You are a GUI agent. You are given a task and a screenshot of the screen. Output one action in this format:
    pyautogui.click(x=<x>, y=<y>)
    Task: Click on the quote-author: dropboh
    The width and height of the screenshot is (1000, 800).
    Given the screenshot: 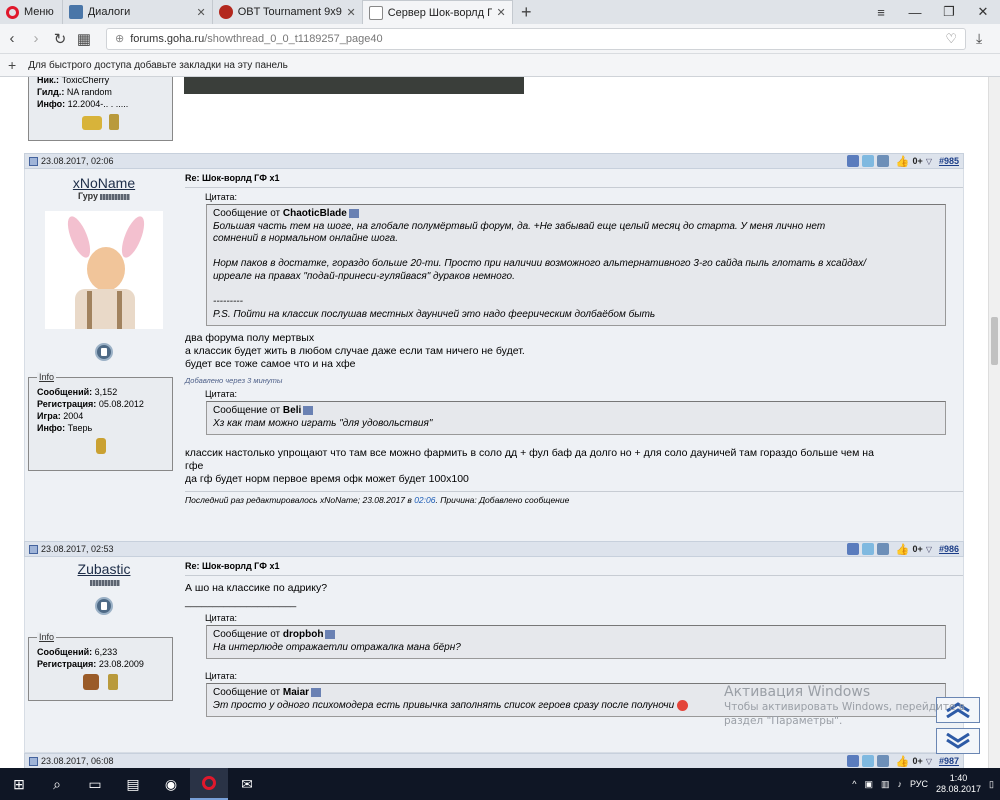 What is the action you would take?
    pyautogui.click(x=303, y=635)
    